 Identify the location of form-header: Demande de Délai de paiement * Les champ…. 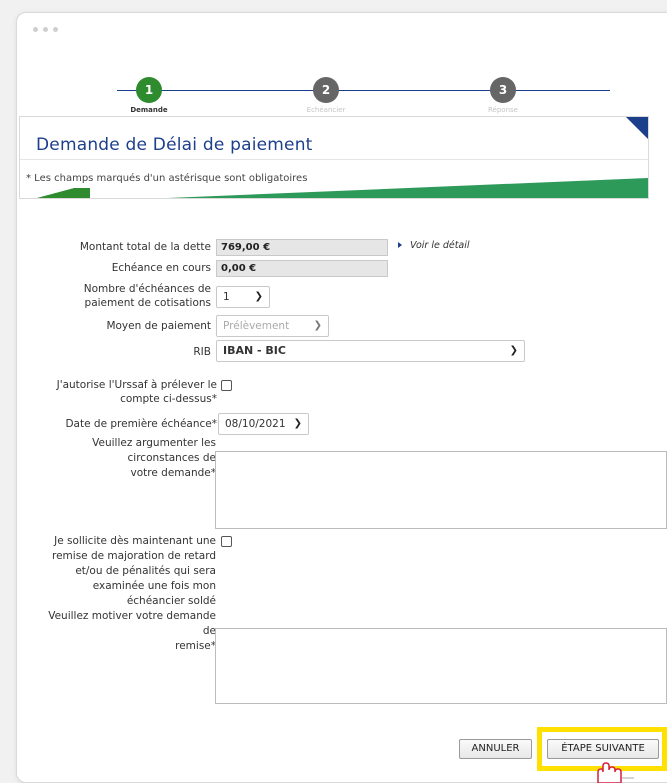
(334, 157).